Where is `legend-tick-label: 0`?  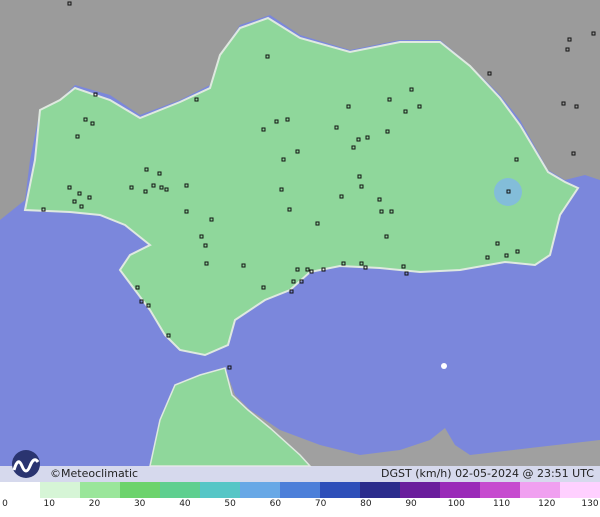
legend-tick-label: 0 is located at coordinates (5, 504).